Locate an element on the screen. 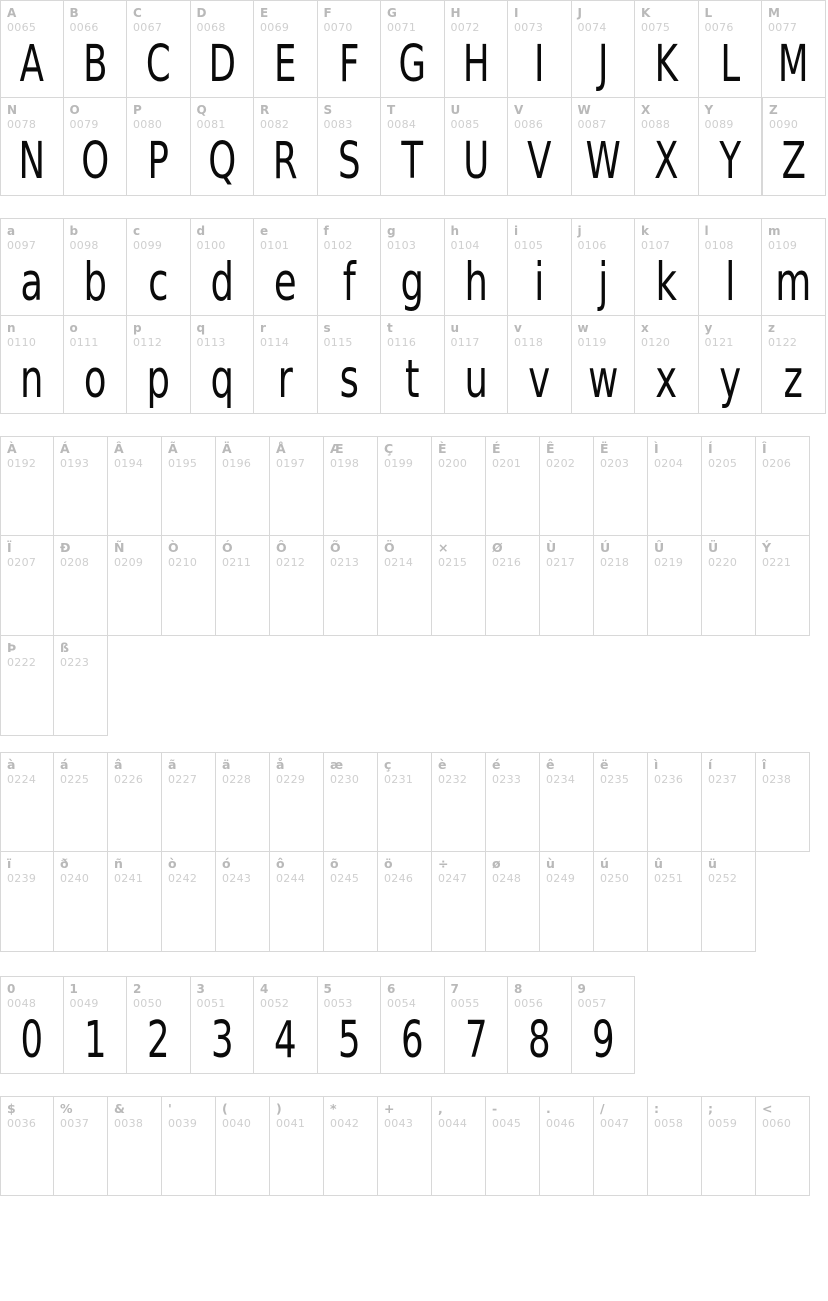 This screenshot has height=1301, width=828. char-cell: b 0098 b is located at coordinates (95, 267).